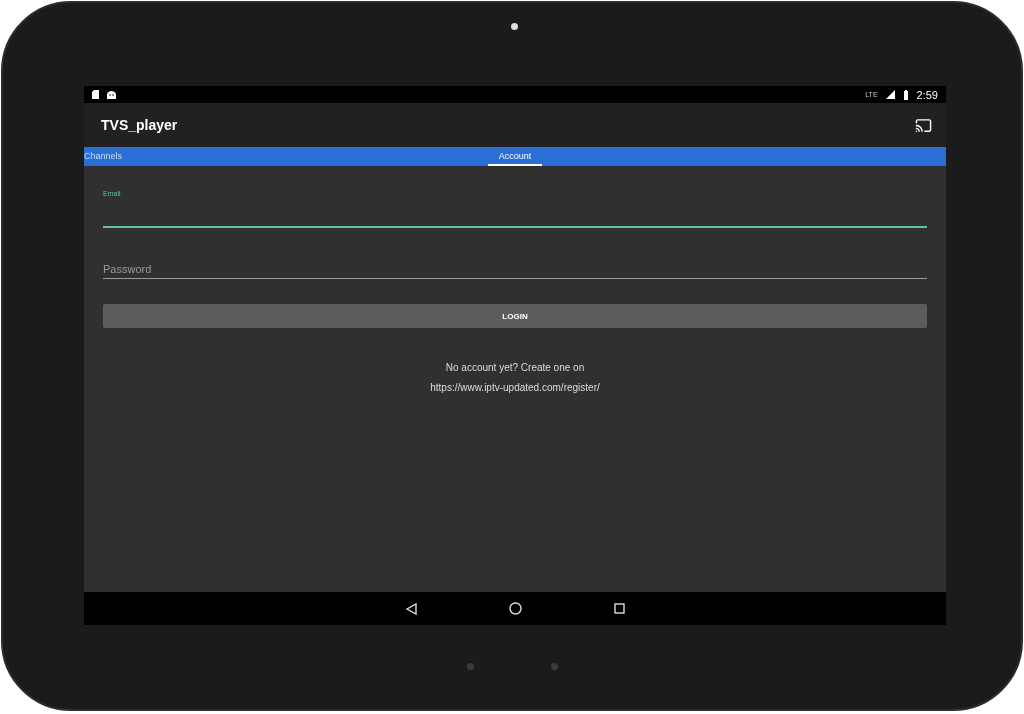  What do you see at coordinates (515, 367) in the screenshot?
I see `register-note: No account yet? Create one on` at bounding box center [515, 367].